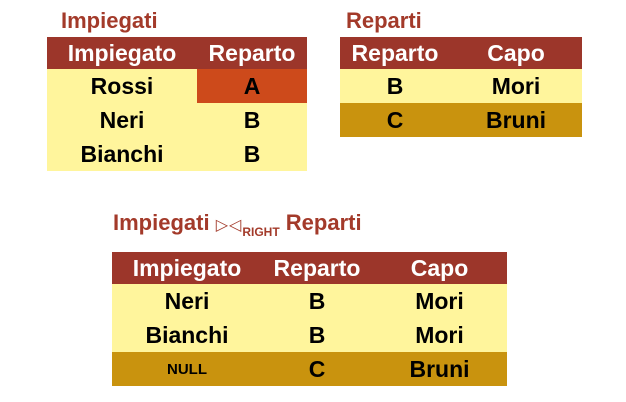  Describe the element at coordinates (323, 222) in the screenshot. I see `result-title-right: Reparti` at that location.